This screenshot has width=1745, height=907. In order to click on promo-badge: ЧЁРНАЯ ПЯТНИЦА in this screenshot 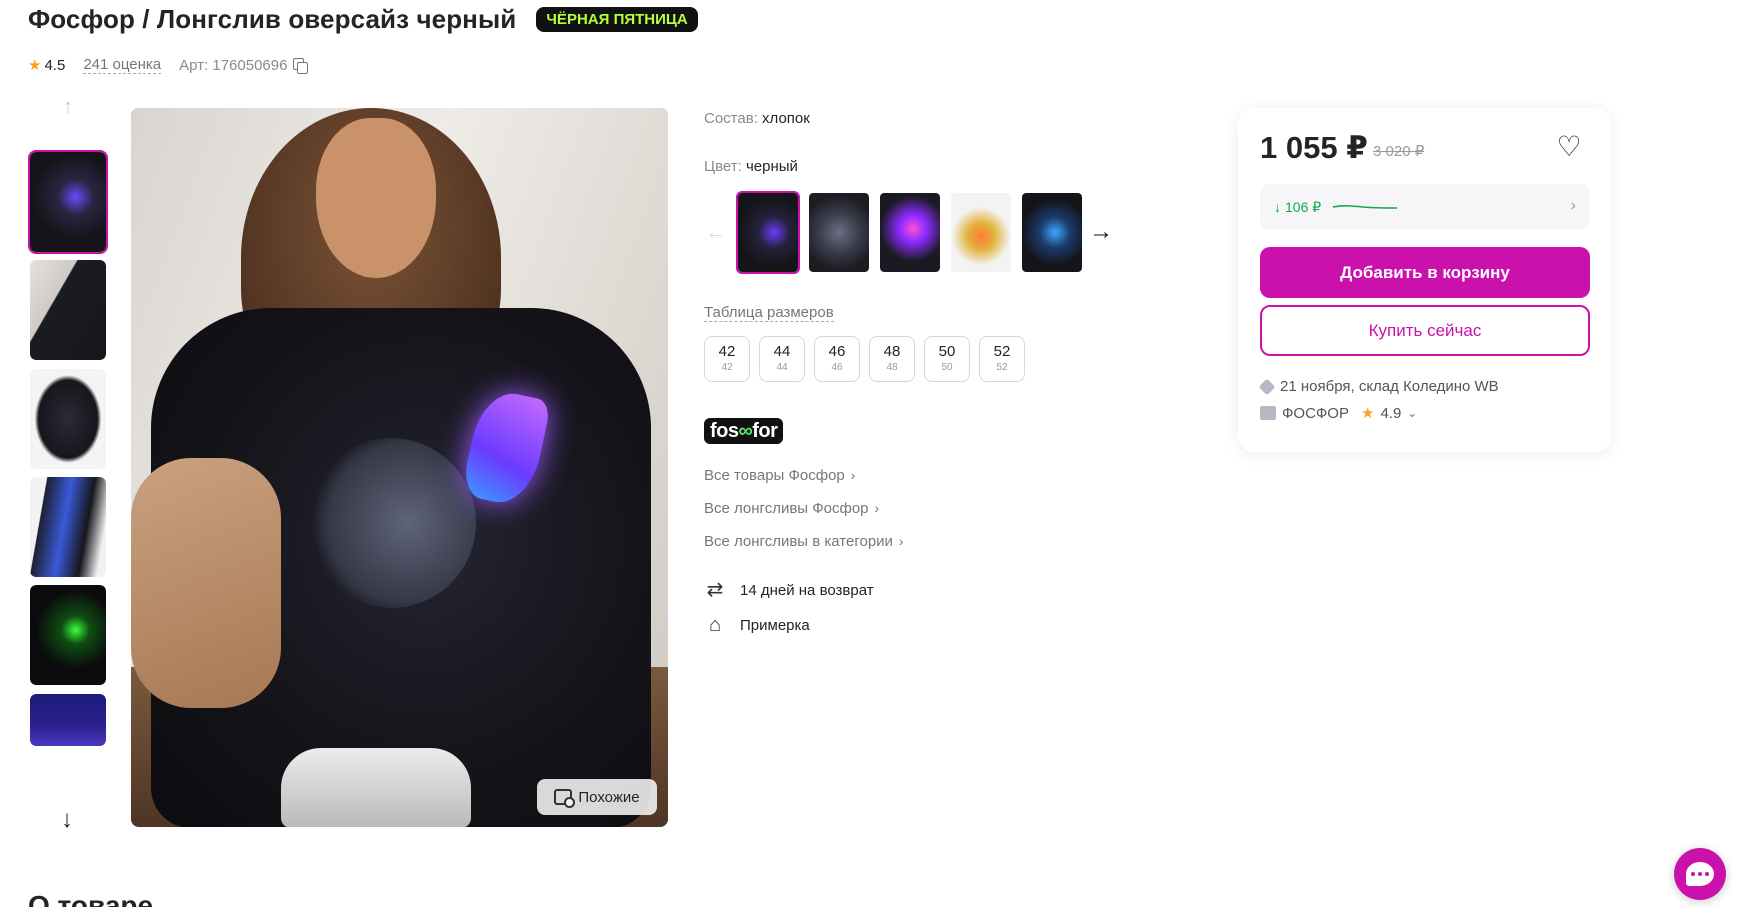, I will do `click(617, 19)`.